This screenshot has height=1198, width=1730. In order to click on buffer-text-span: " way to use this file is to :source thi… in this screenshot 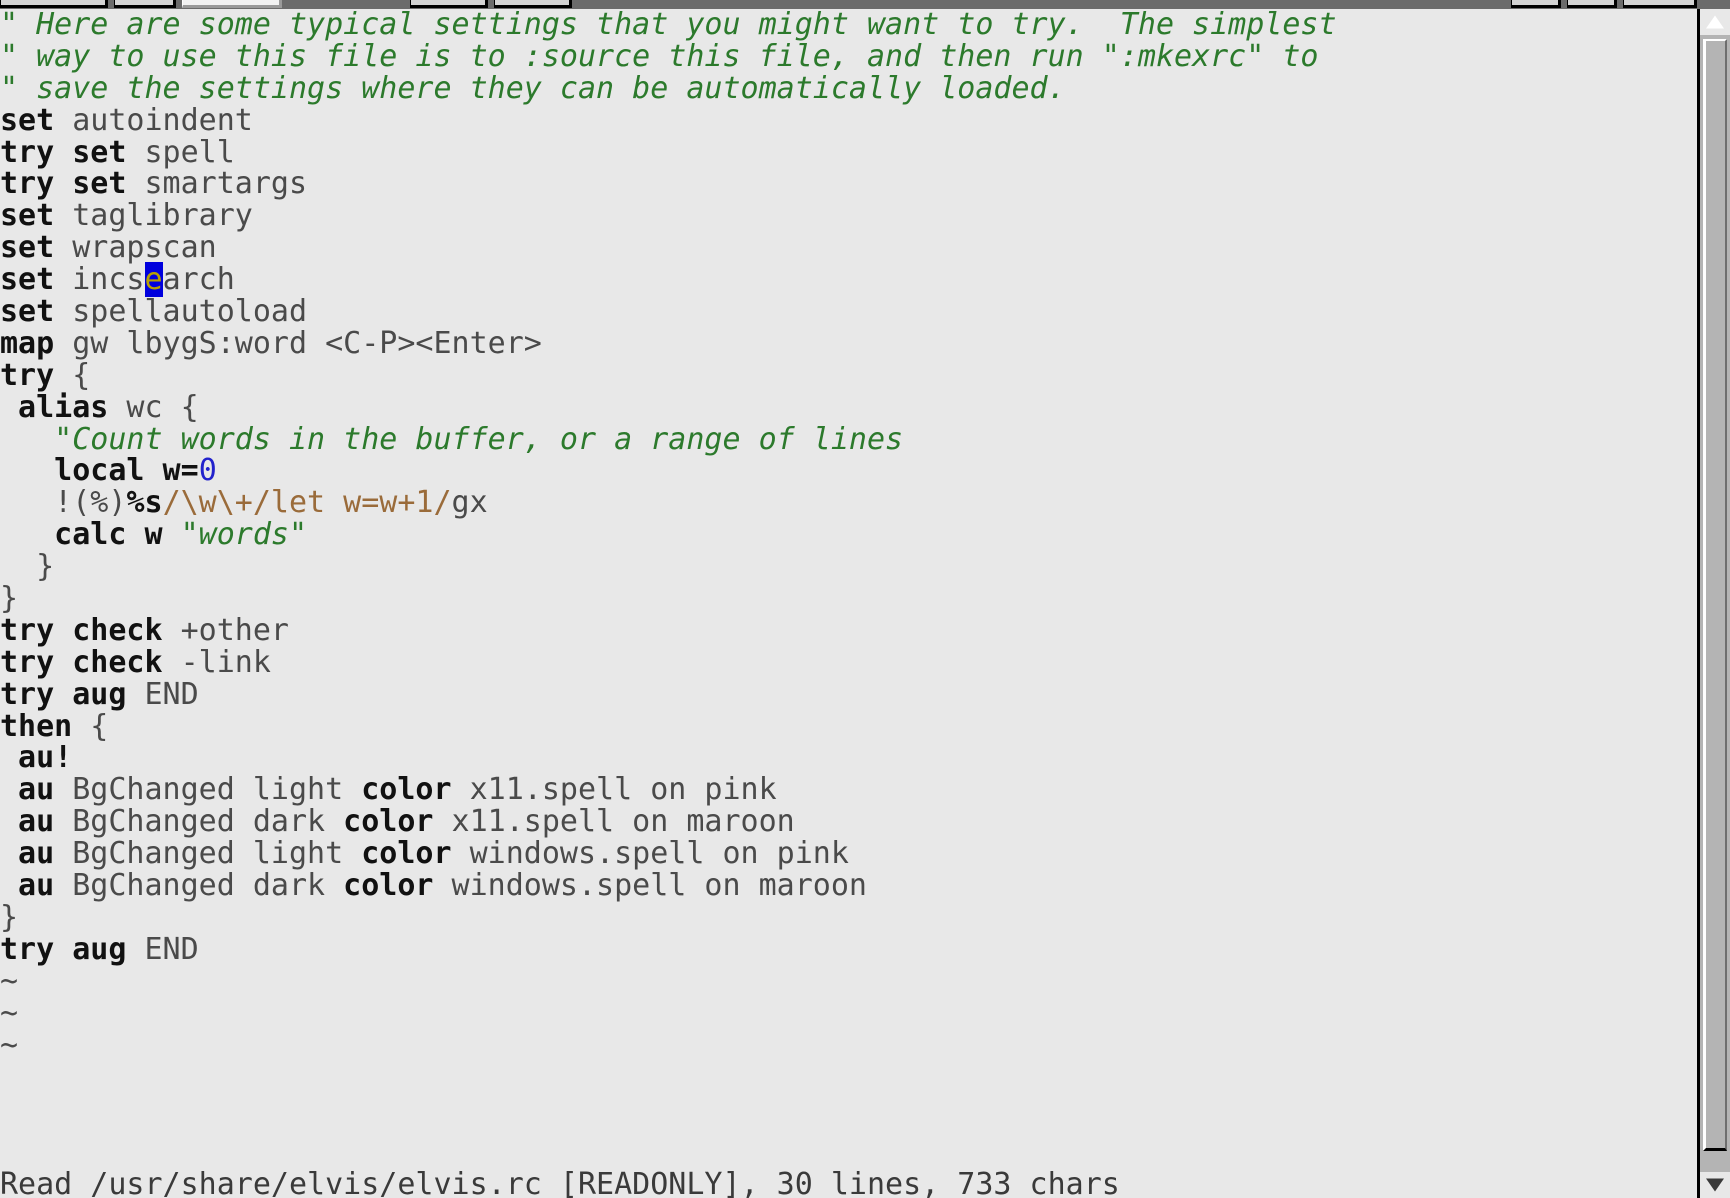, I will do `click(659, 56)`.